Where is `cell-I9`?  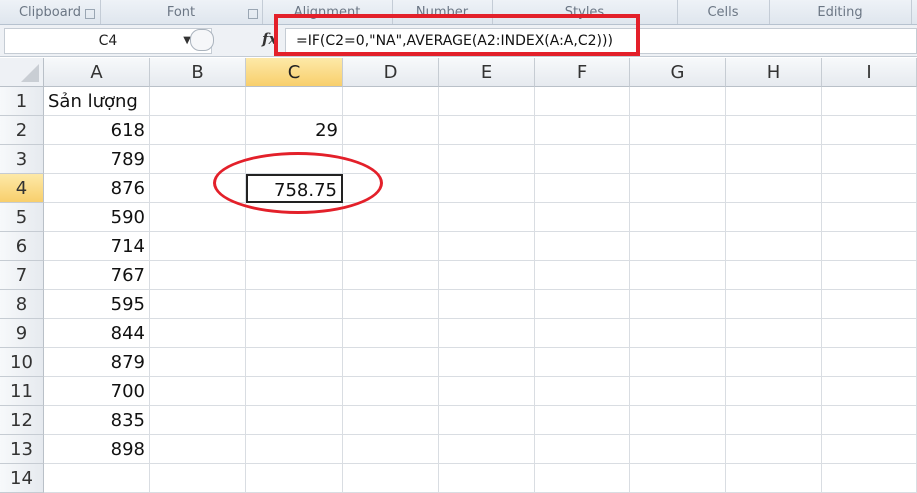
cell-I9 is located at coordinates (869, 333).